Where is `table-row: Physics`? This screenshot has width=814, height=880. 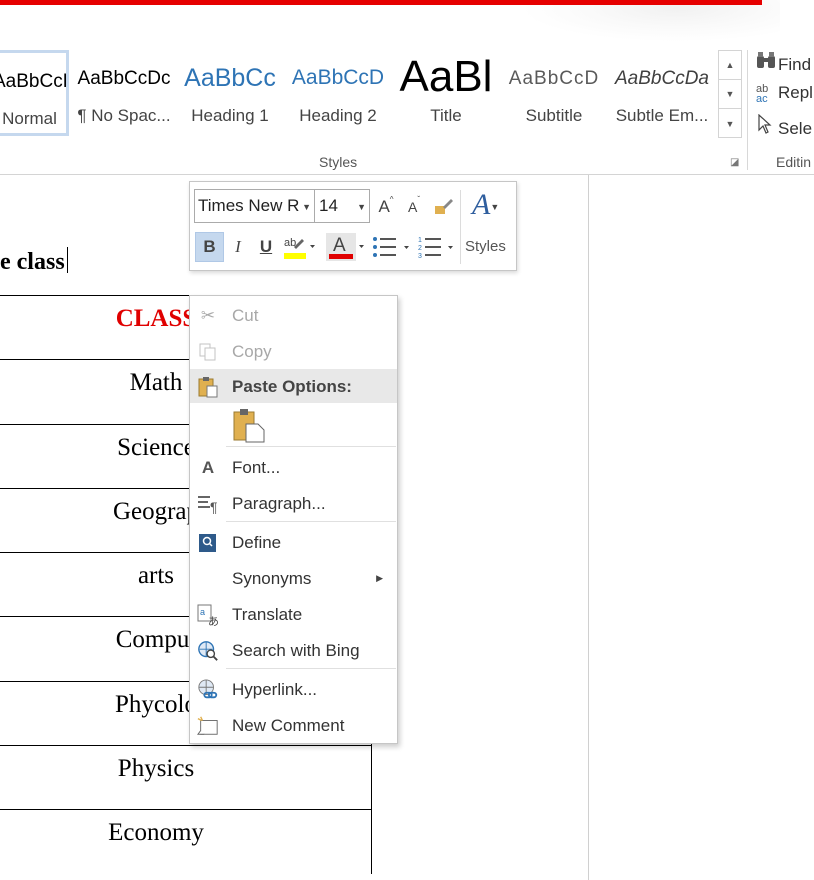
table-row: Physics is located at coordinates (186, 777).